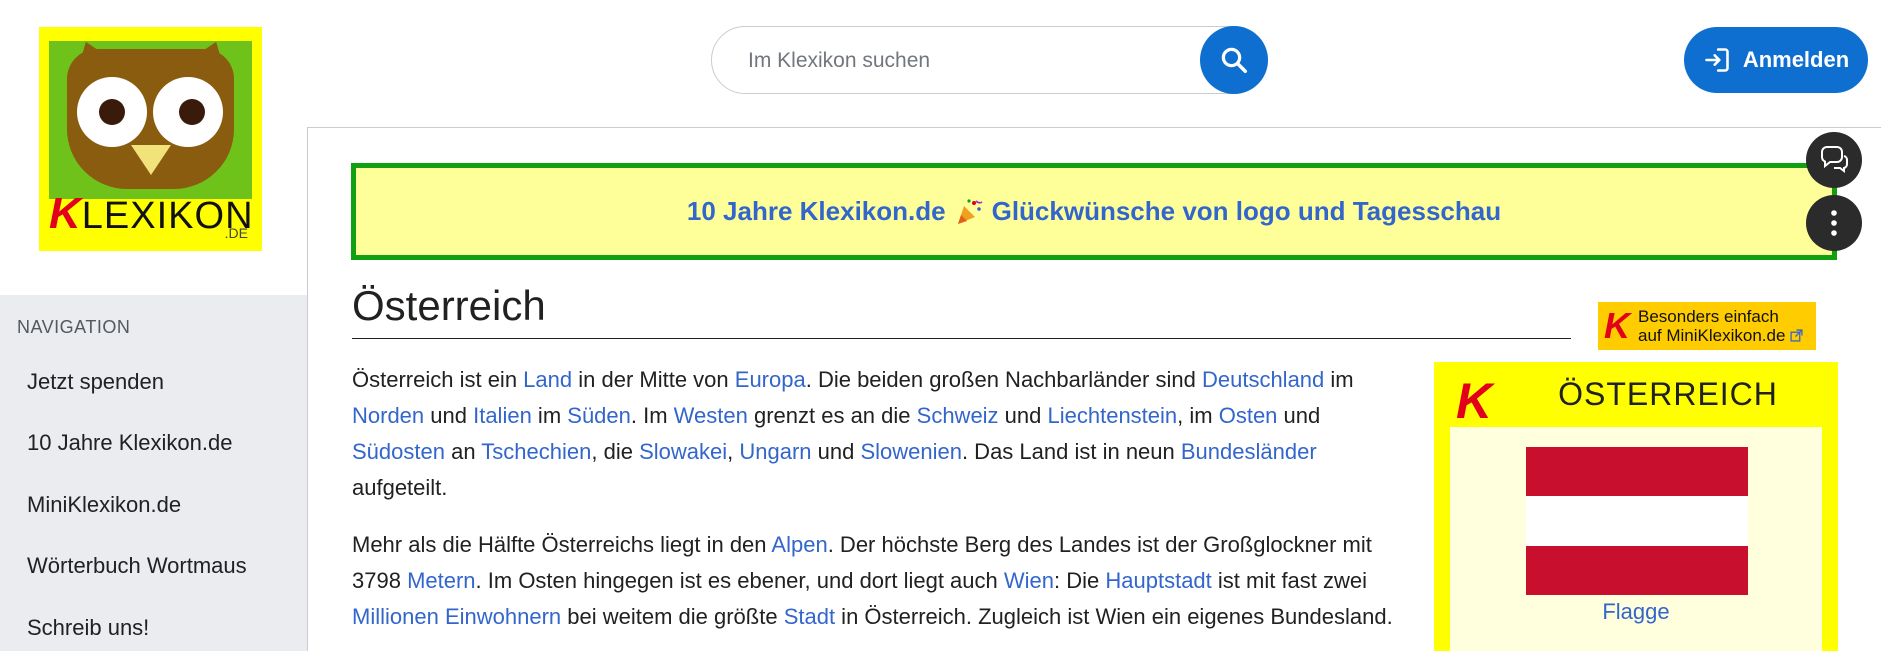 The image size is (1881, 651). I want to click on flag-caption-link: Flagge, so click(1636, 612).